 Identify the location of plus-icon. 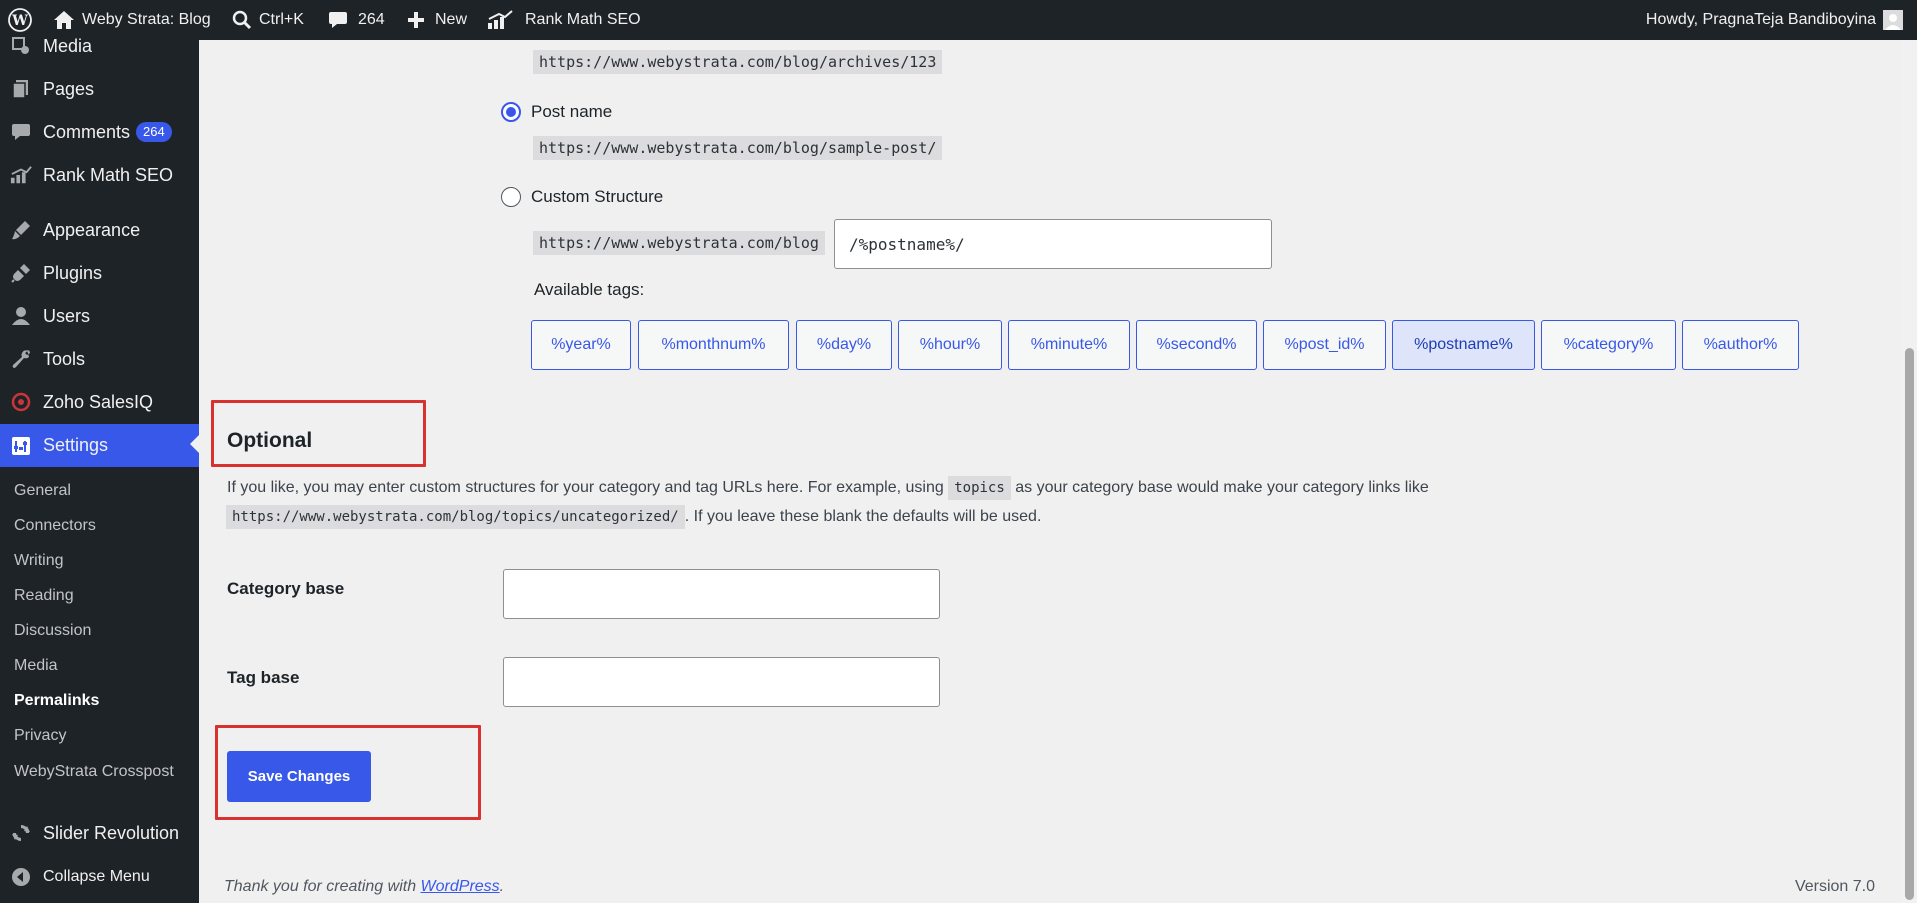
(416, 20).